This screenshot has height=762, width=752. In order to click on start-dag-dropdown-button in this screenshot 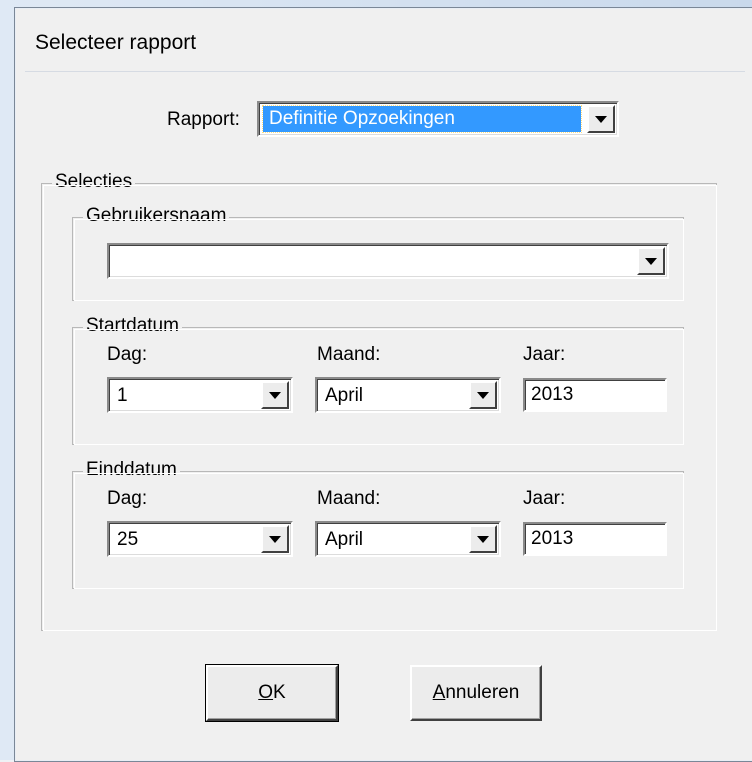, I will do `click(275, 395)`.